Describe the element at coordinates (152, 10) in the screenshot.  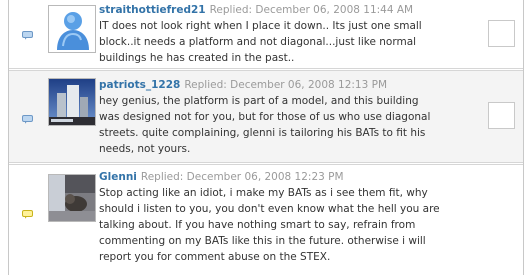
I see `comment-author: straithottiefred21` at that location.